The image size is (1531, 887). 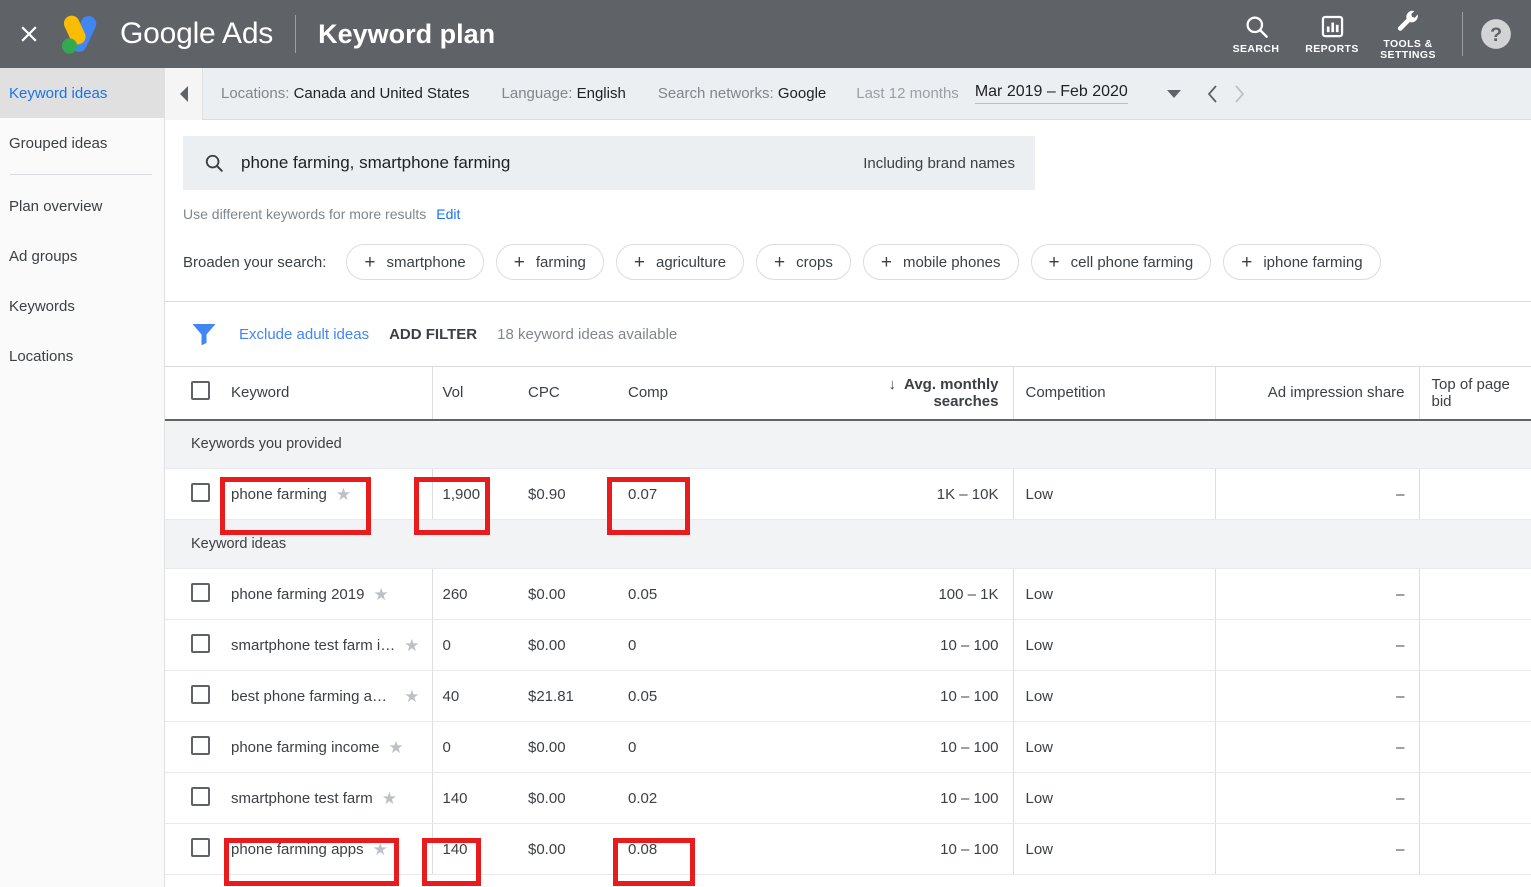 I want to click on header-tools-settings-label: TOOLS & SETTINGS, so click(x=1408, y=50).